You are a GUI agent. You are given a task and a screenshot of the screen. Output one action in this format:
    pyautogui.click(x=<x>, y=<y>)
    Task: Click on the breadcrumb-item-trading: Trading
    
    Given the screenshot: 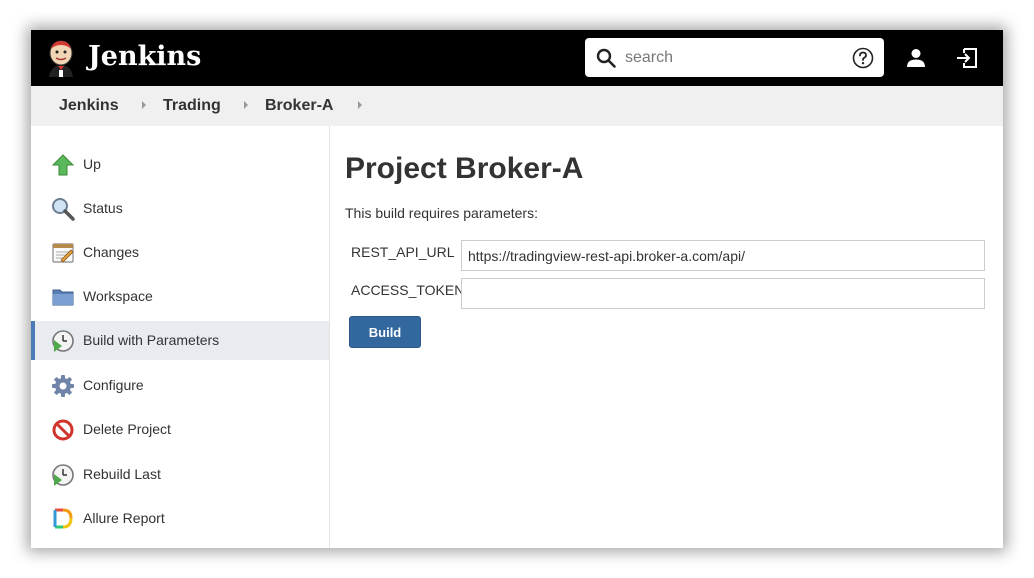 What is the action you would take?
    pyautogui.click(x=192, y=106)
    